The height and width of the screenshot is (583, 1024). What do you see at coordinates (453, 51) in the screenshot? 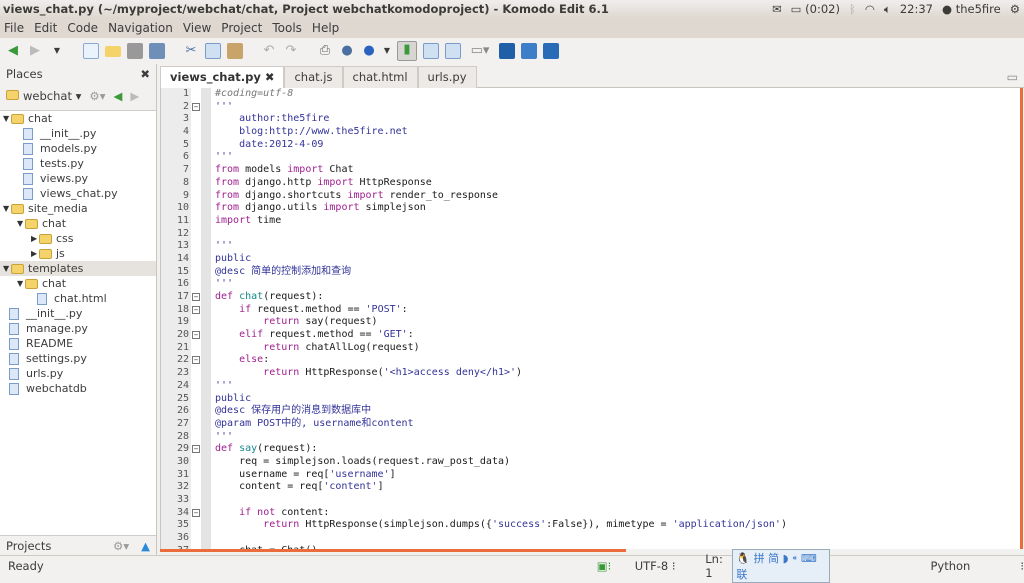
I see `toggle-right-pane-icon` at bounding box center [453, 51].